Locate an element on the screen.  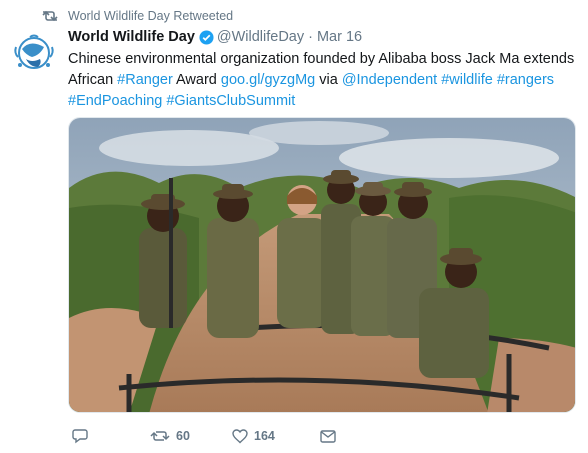
tweet-timestamp: Mar 16 is located at coordinates (339, 37).